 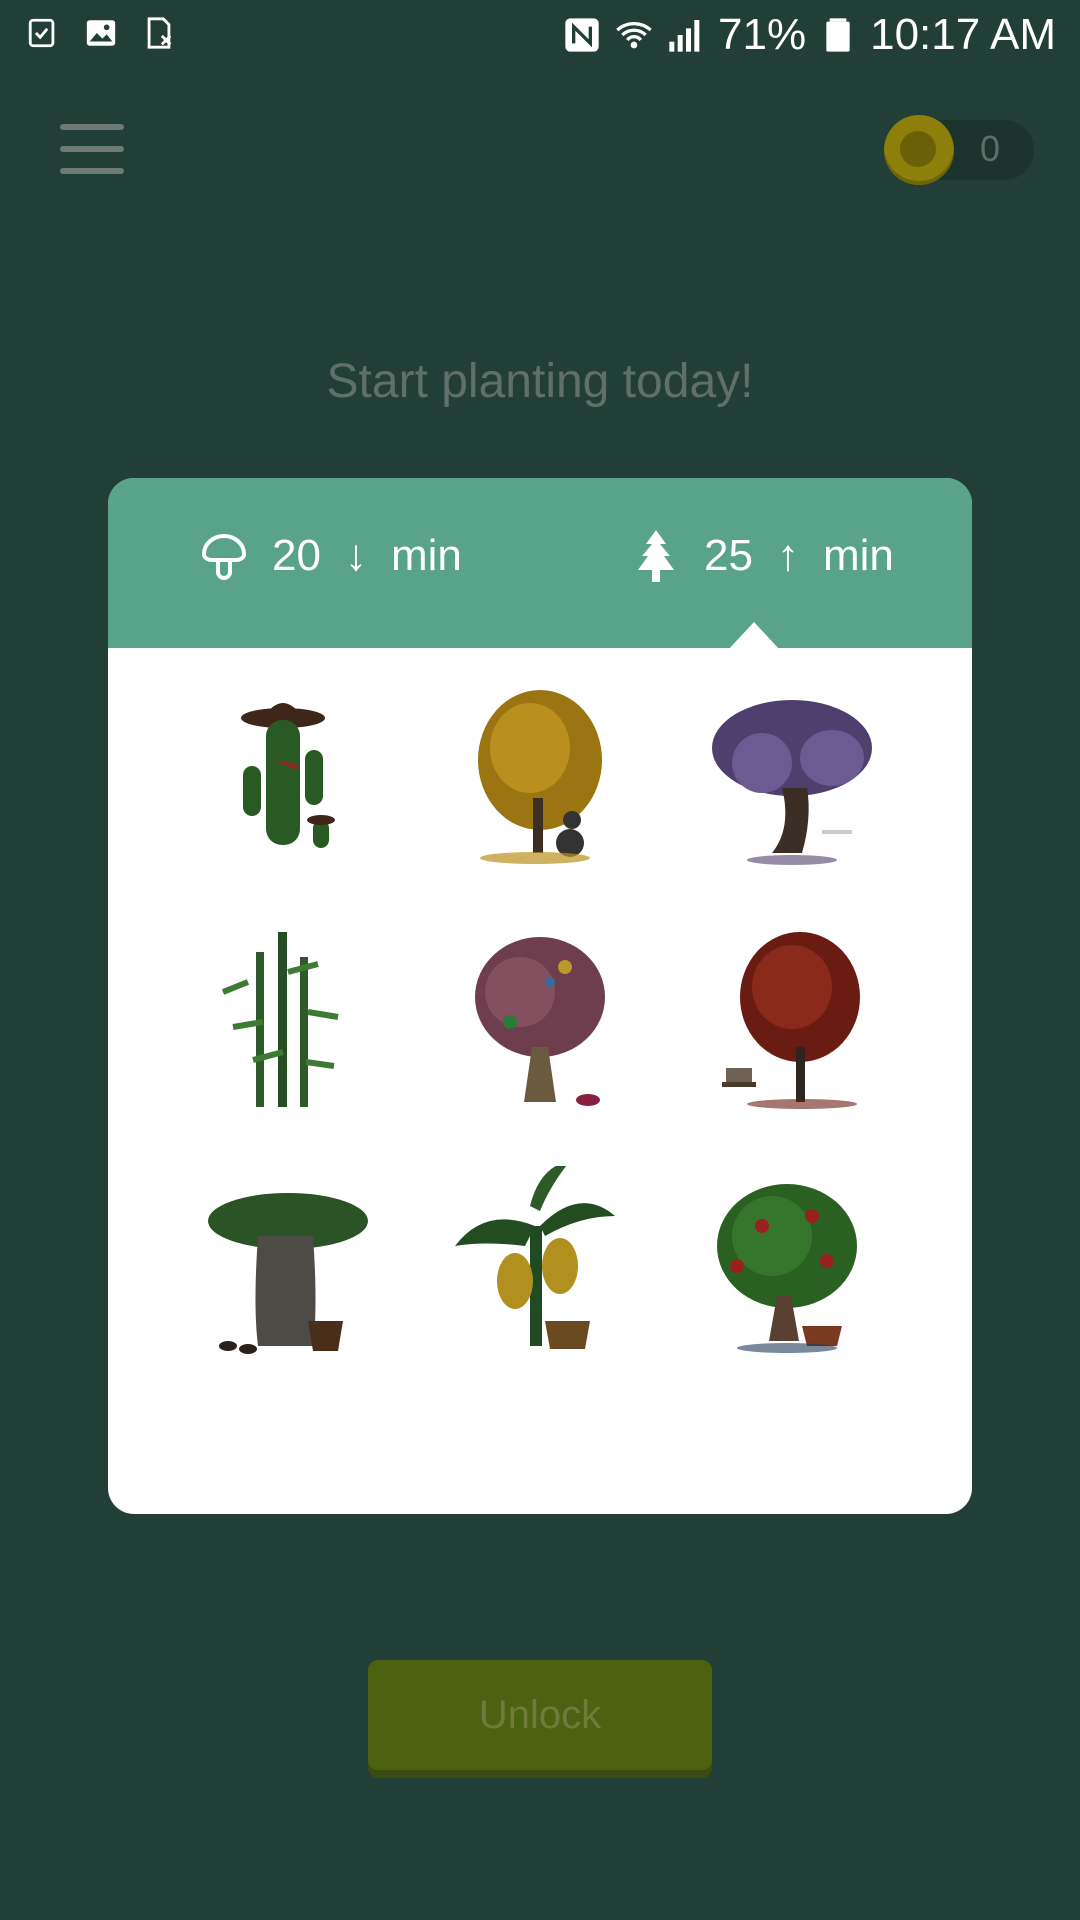 What do you see at coordinates (634, 35) in the screenshot?
I see `wifi-icon` at bounding box center [634, 35].